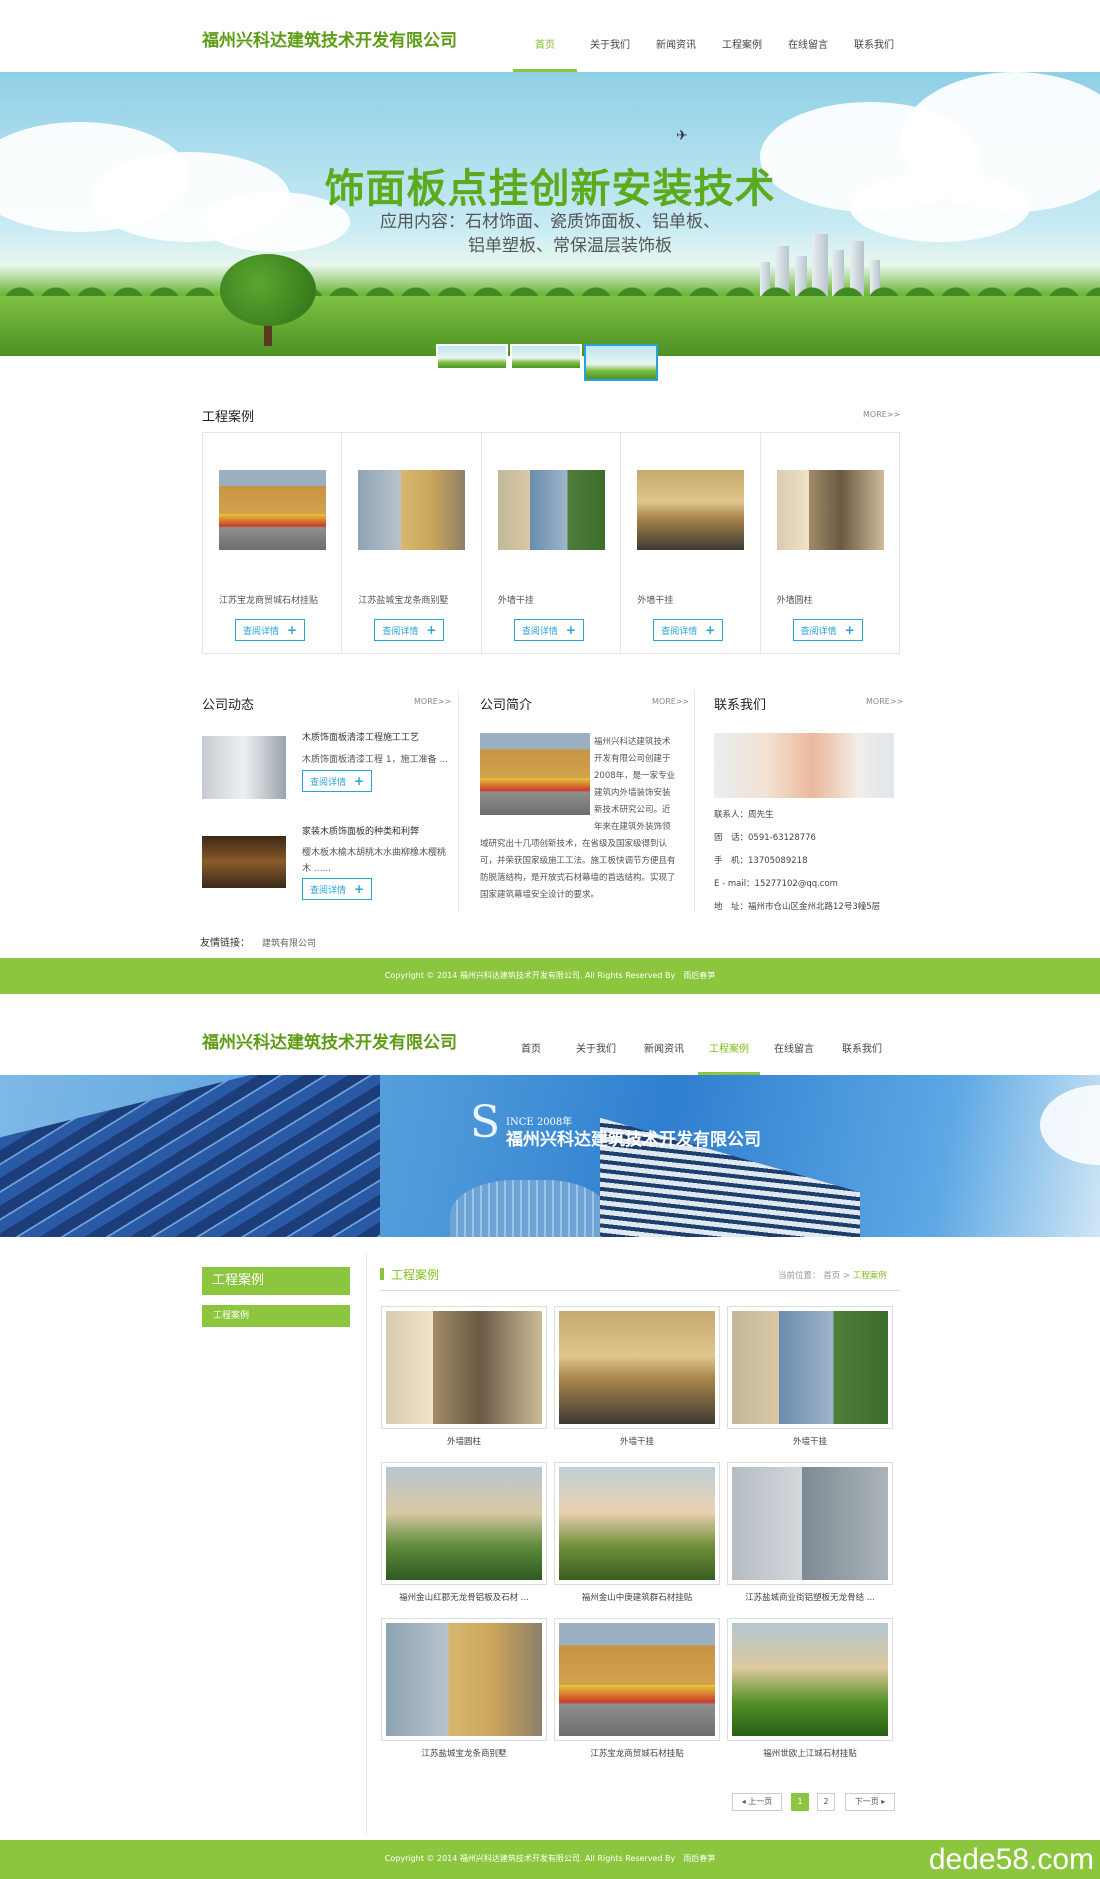 This screenshot has height=1879, width=1100. I want to click on contact-person: 联系人：周先生, so click(744, 815).